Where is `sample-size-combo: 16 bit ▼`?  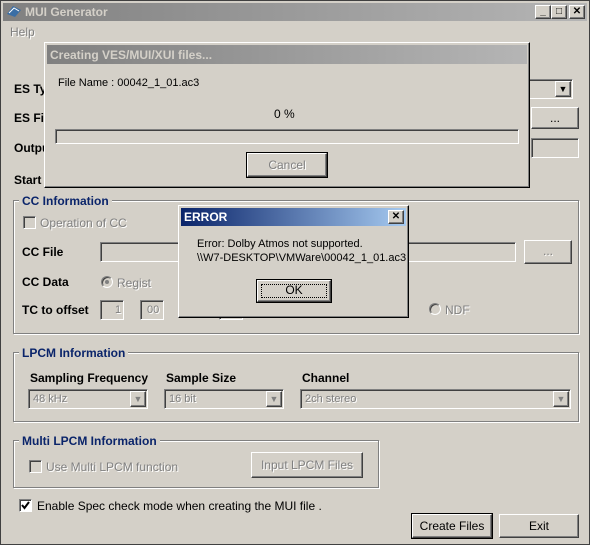
sample-size-combo: 16 bit ▼ is located at coordinates (224, 399).